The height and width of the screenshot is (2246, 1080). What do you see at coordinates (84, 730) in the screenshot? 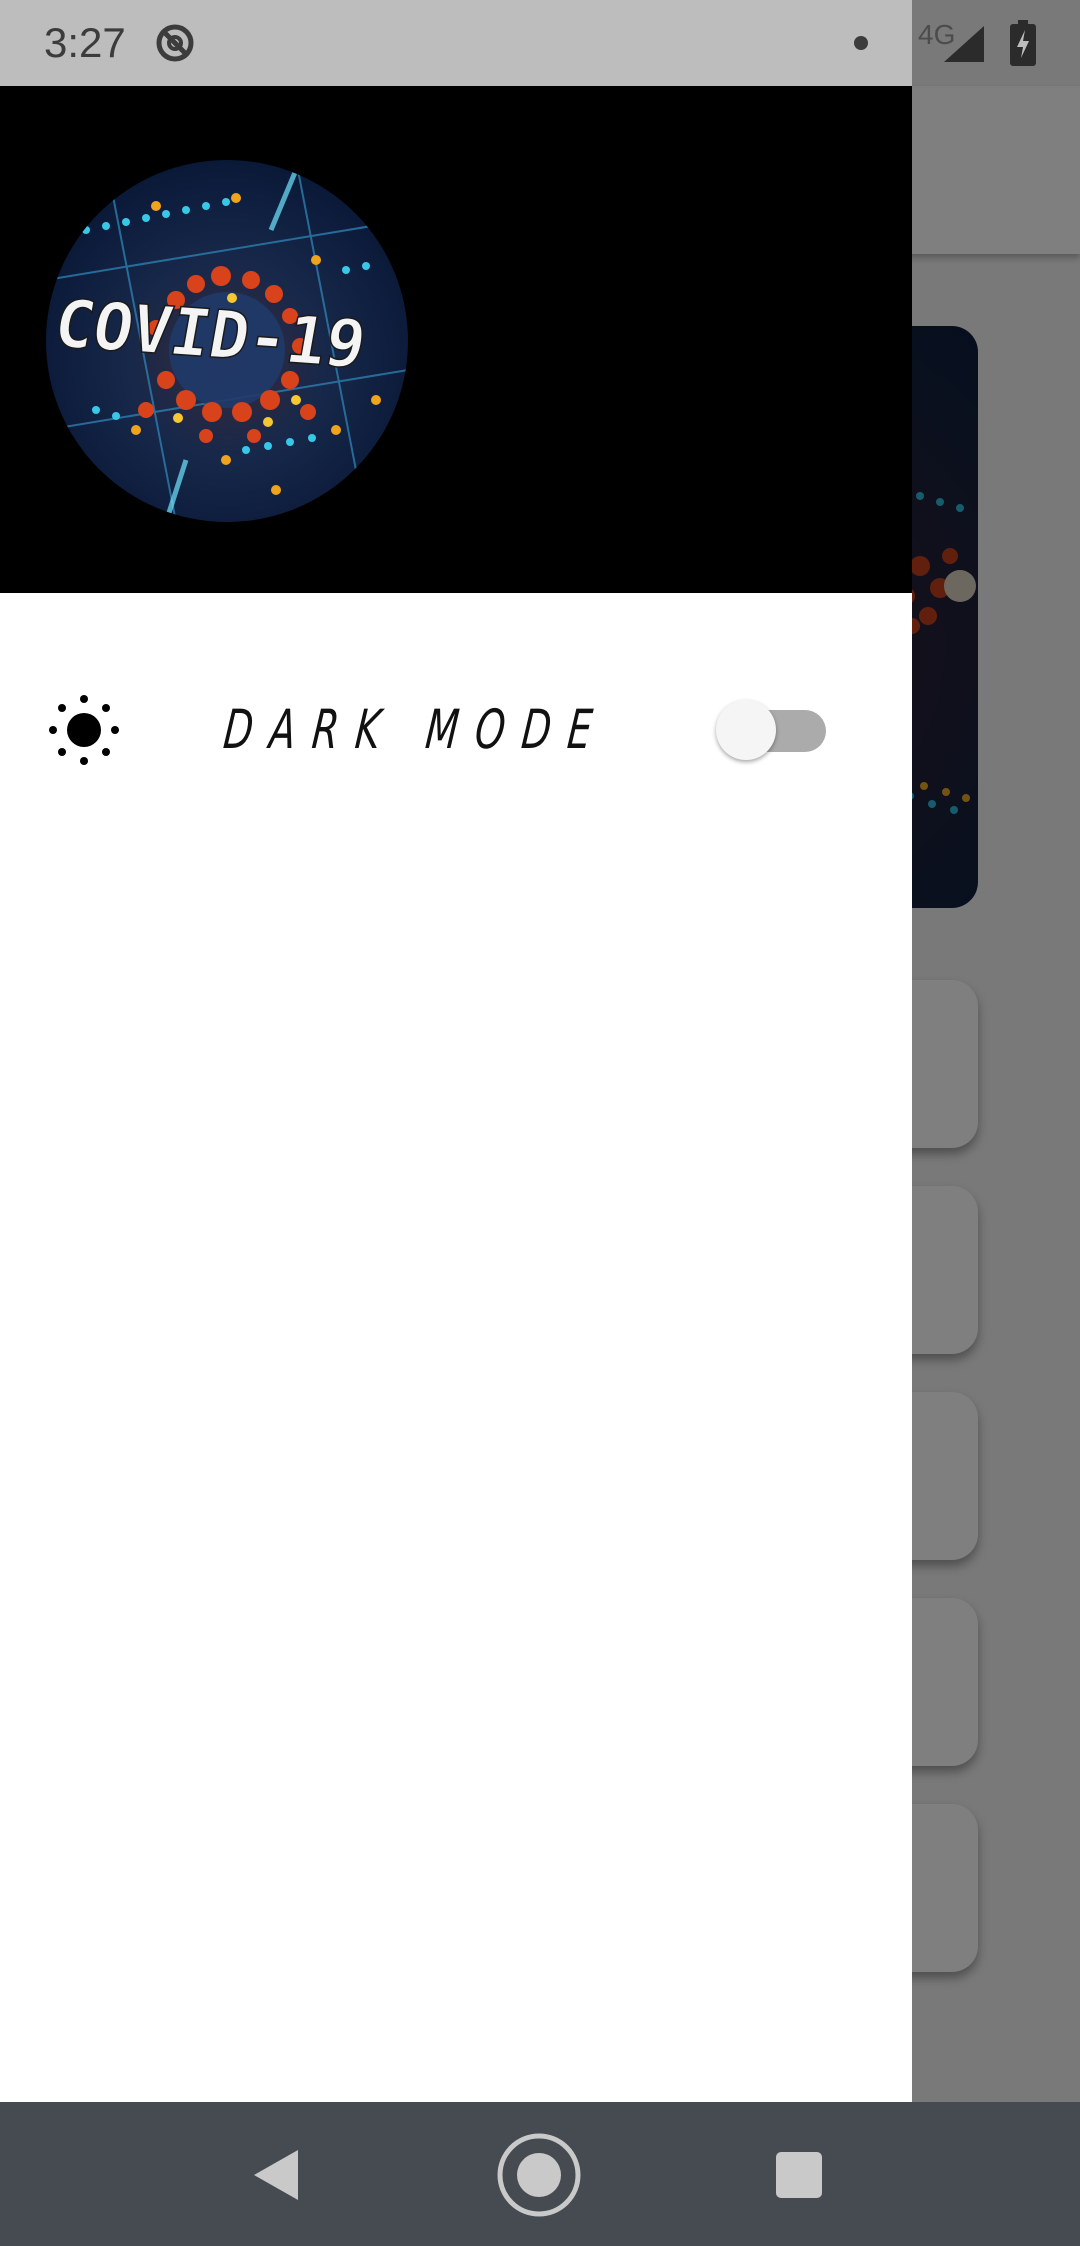
I see `sun-icon` at bounding box center [84, 730].